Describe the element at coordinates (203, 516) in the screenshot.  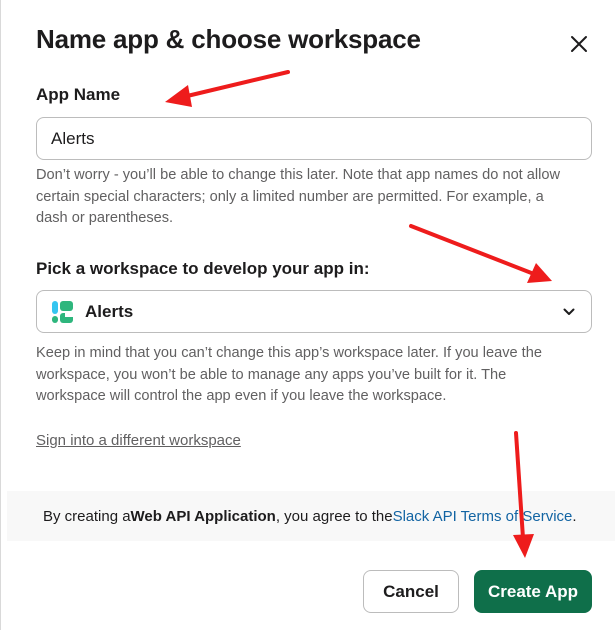
I see `terms-app-type: Web API Application` at that location.